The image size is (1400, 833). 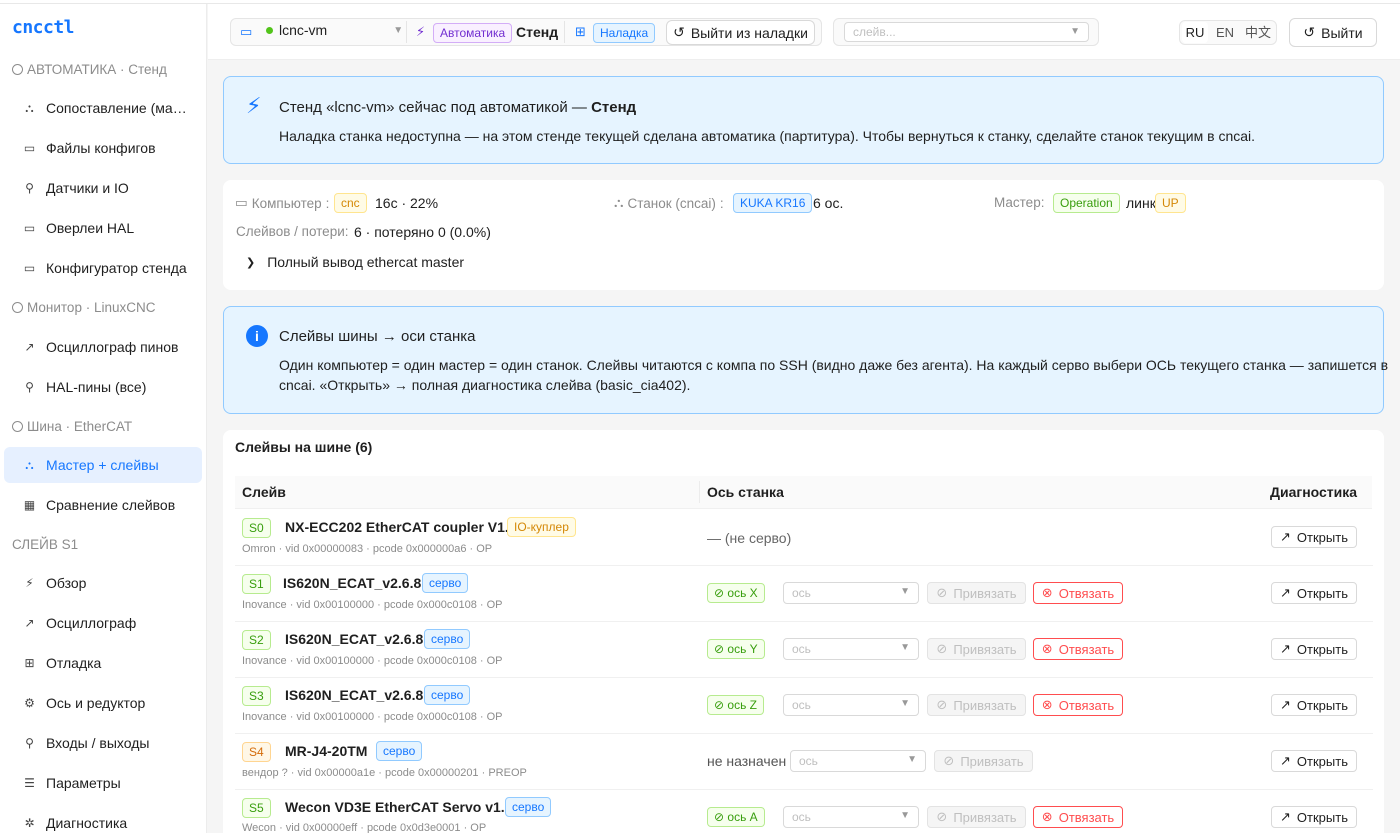 What do you see at coordinates (564, 32) in the screenshot?
I see `divider` at bounding box center [564, 32].